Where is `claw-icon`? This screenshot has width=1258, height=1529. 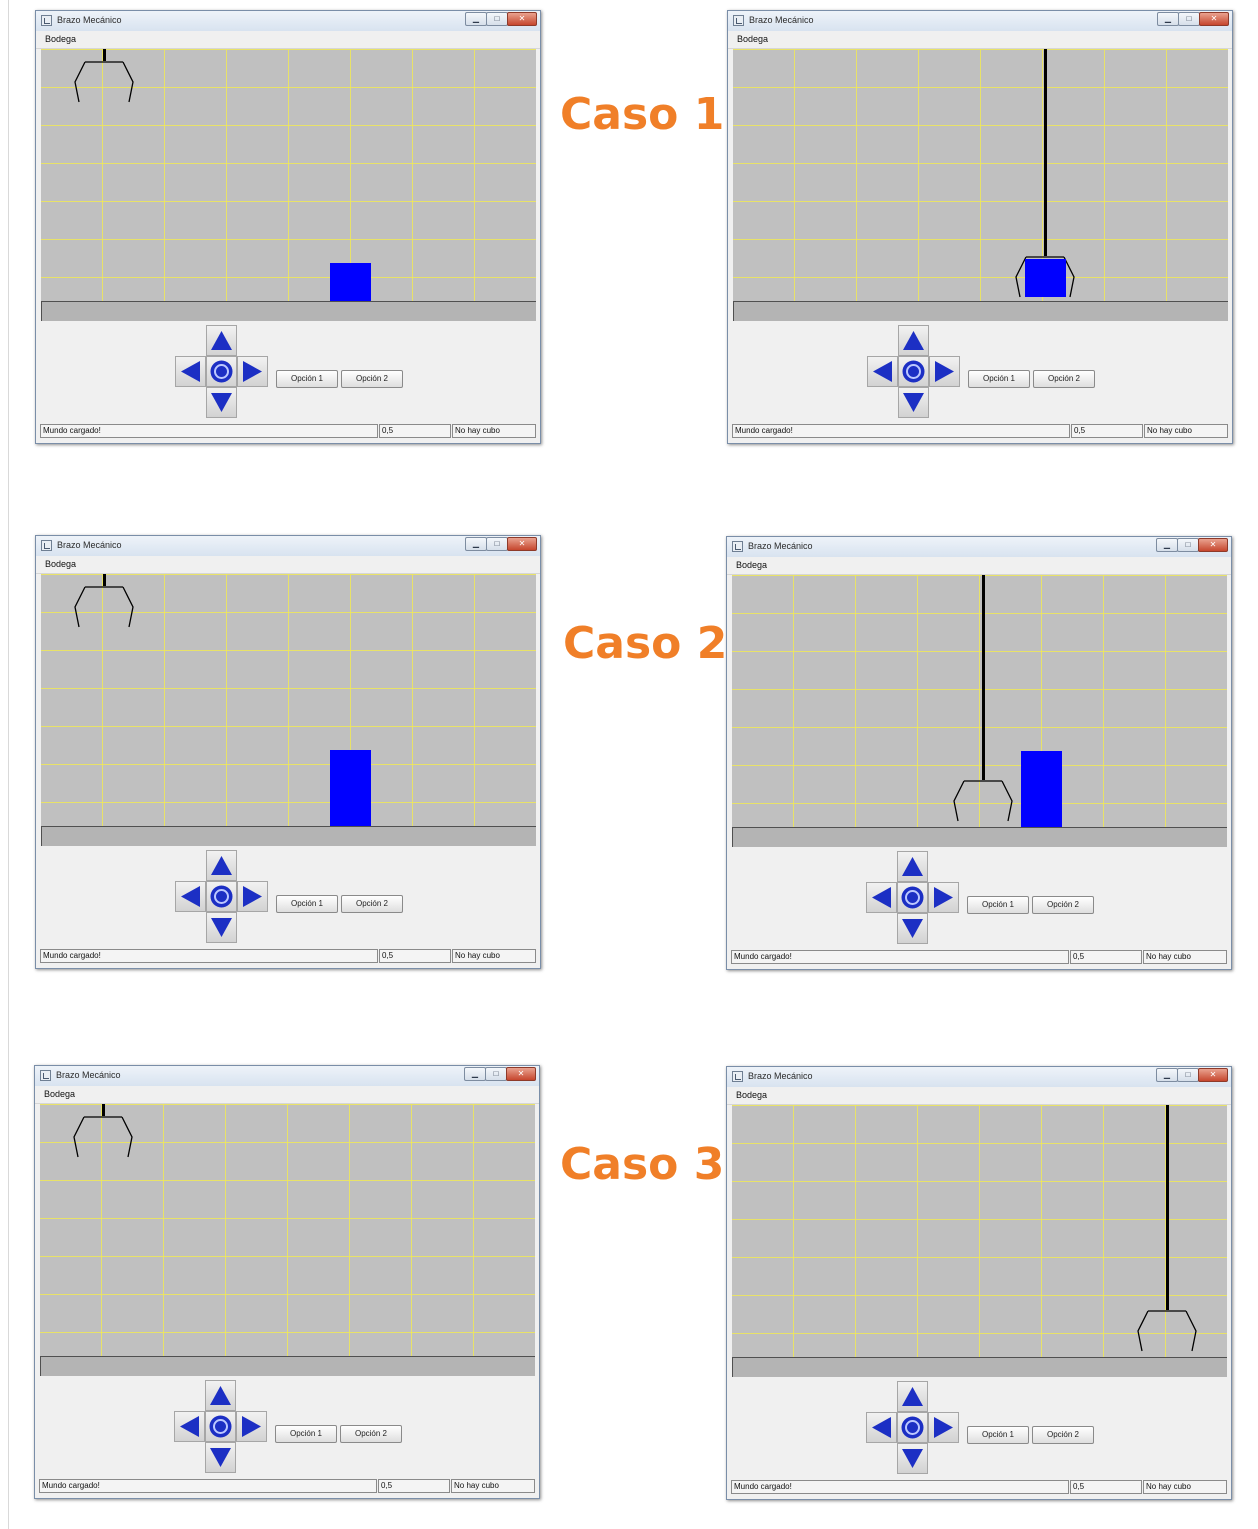
claw-icon is located at coordinates (104, 82).